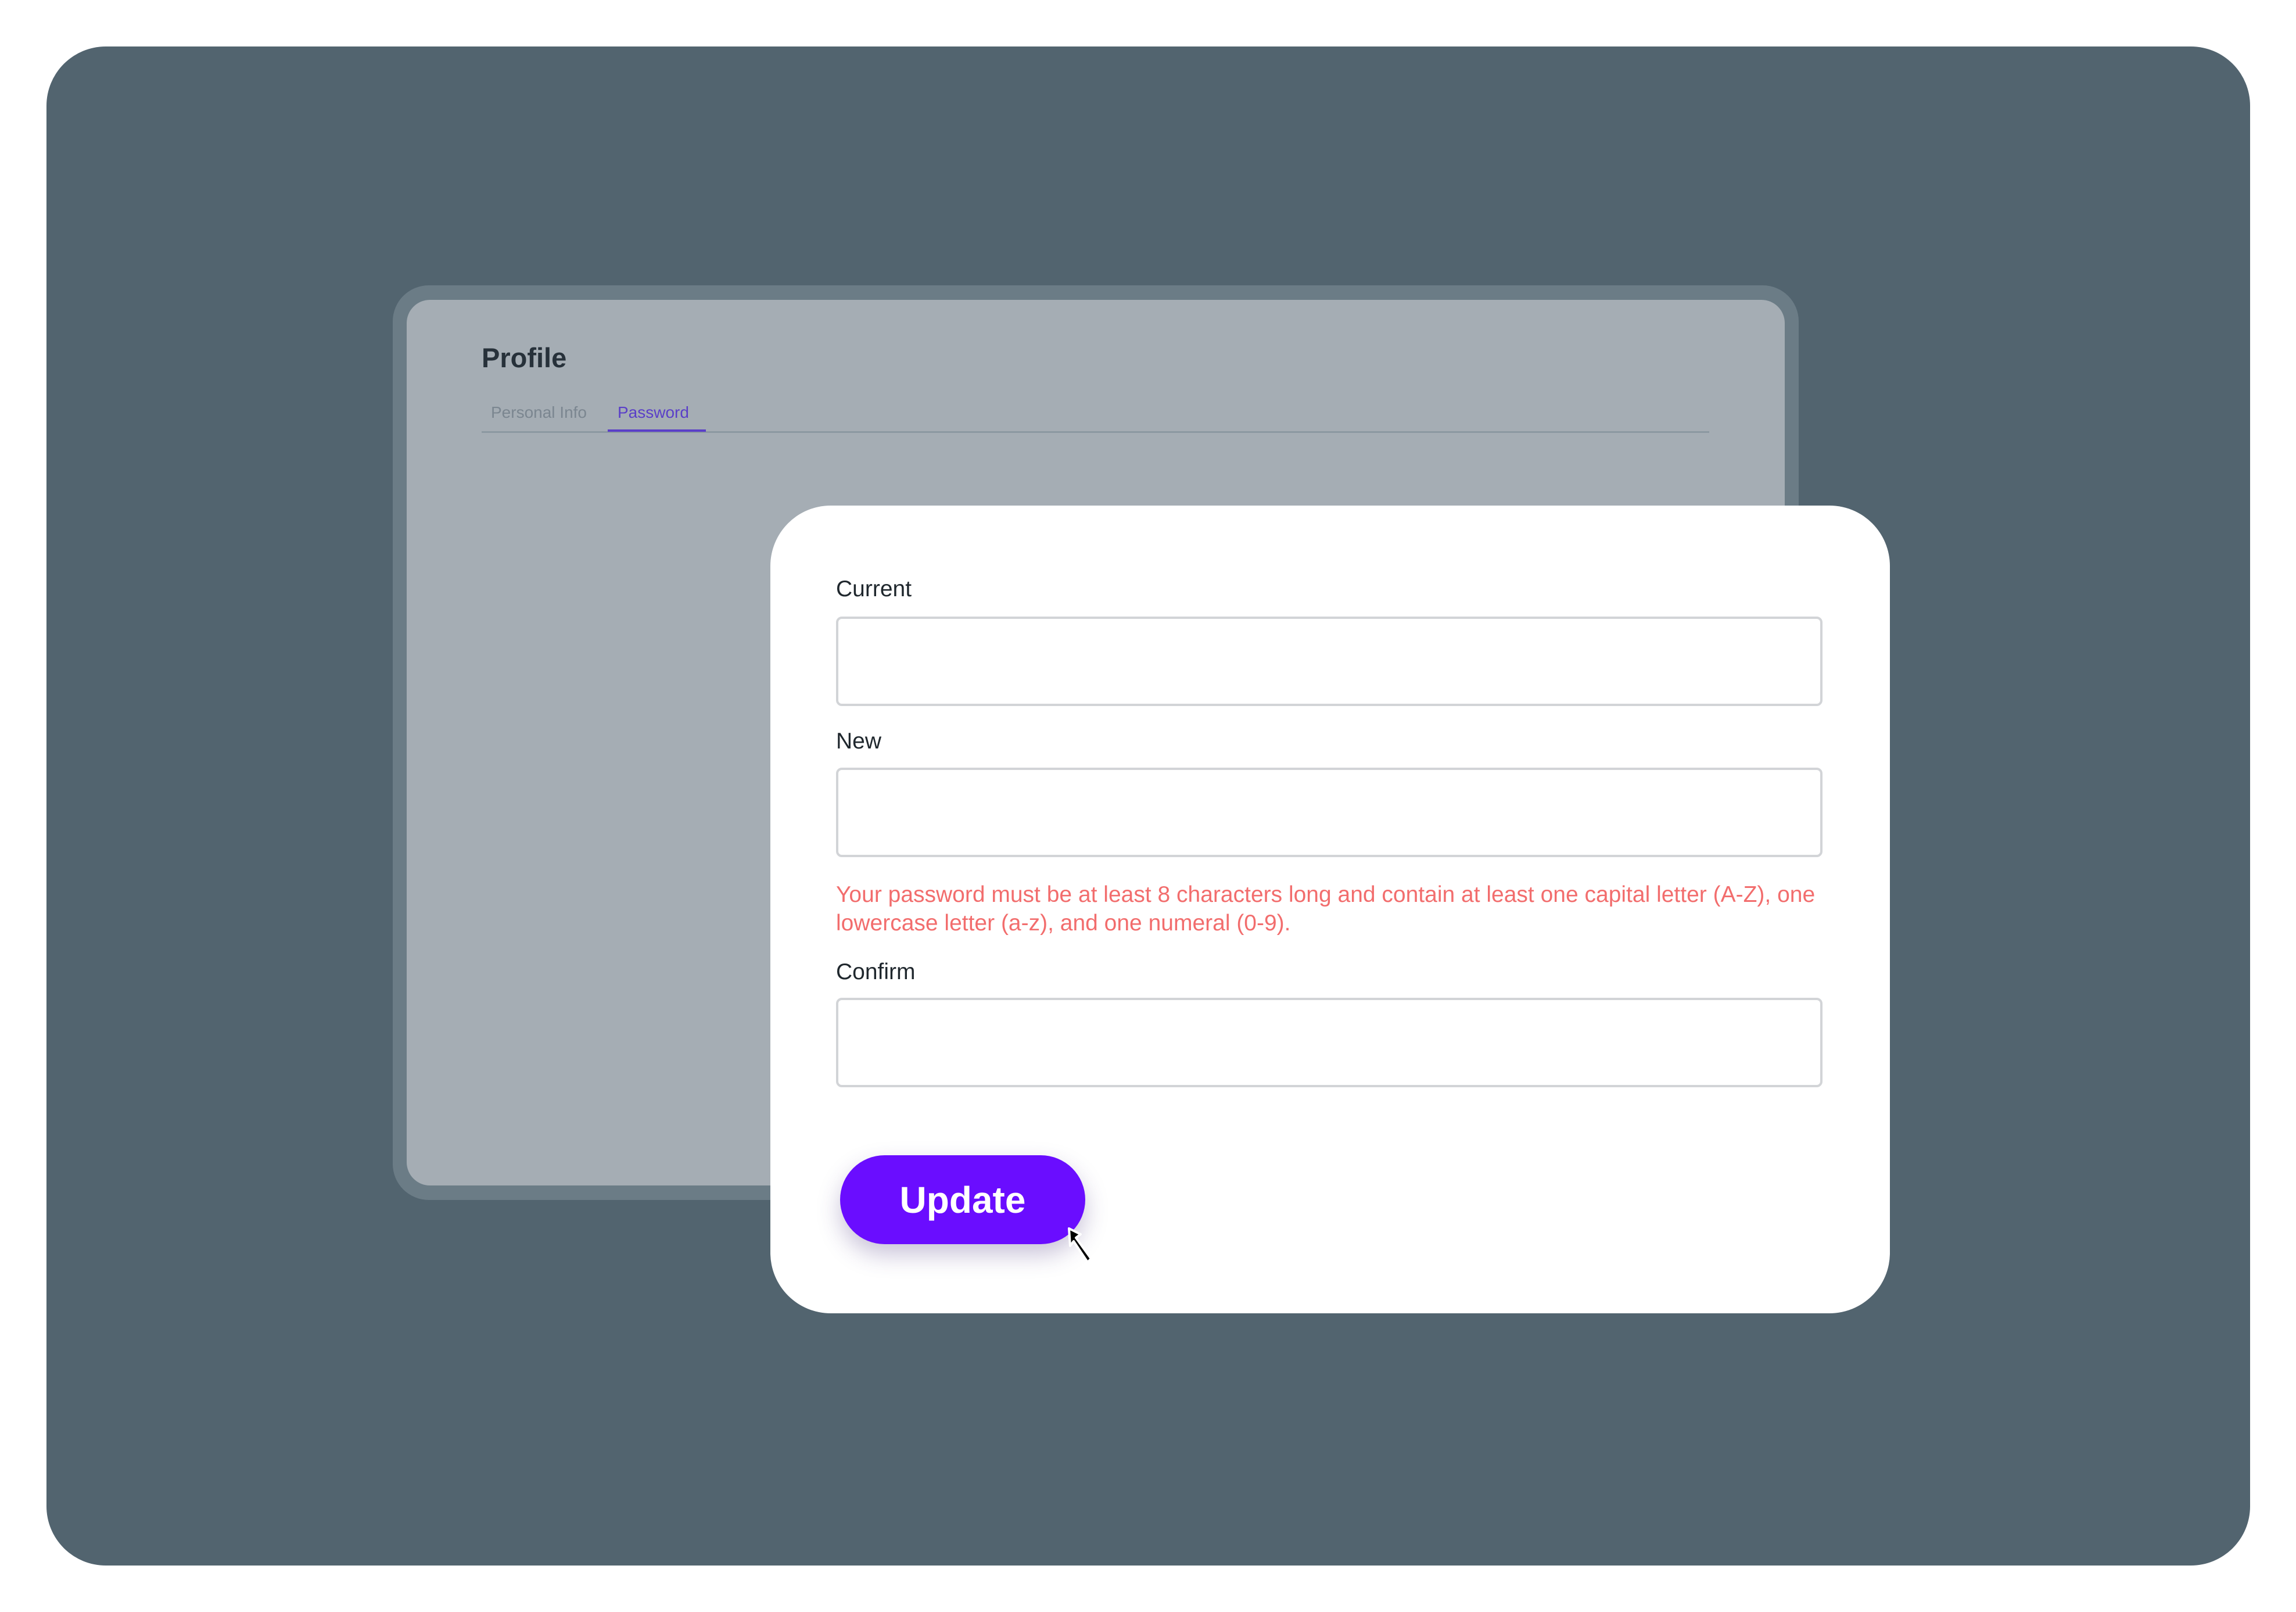 The height and width of the screenshot is (1612, 2296). I want to click on page-title: Profile, so click(524, 357).